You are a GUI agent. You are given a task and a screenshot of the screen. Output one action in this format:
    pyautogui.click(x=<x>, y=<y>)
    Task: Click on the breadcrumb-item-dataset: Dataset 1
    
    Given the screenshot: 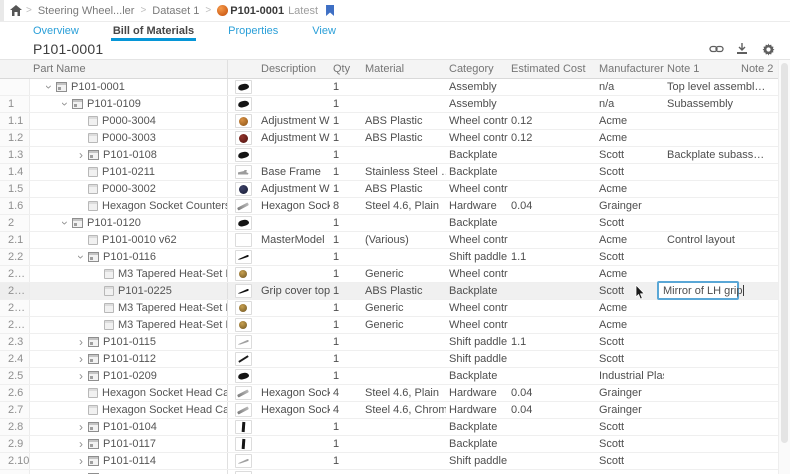 What is the action you would take?
    pyautogui.click(x=175, y=11)
    